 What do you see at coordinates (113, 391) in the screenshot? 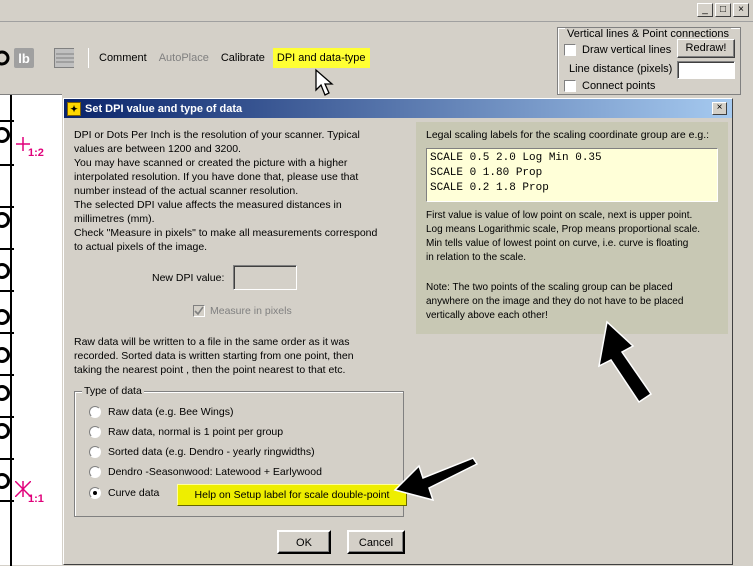
I see `type-of-data-title: Type of data` at bounding box center [113, 391].